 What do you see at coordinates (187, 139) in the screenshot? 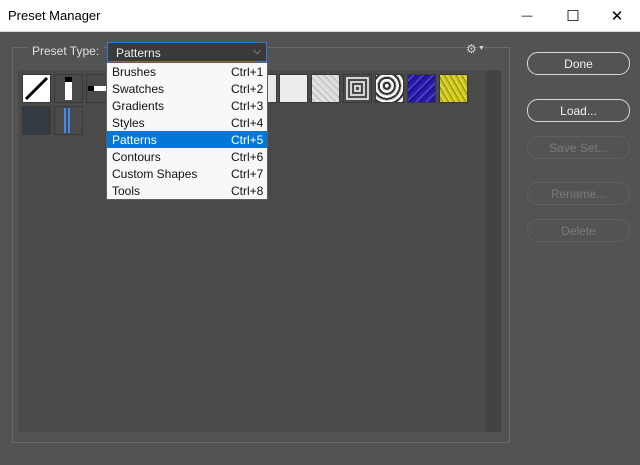
I see `menu-item-patterns: Patterns Ctrl+5` at bounding box center [187, 139].